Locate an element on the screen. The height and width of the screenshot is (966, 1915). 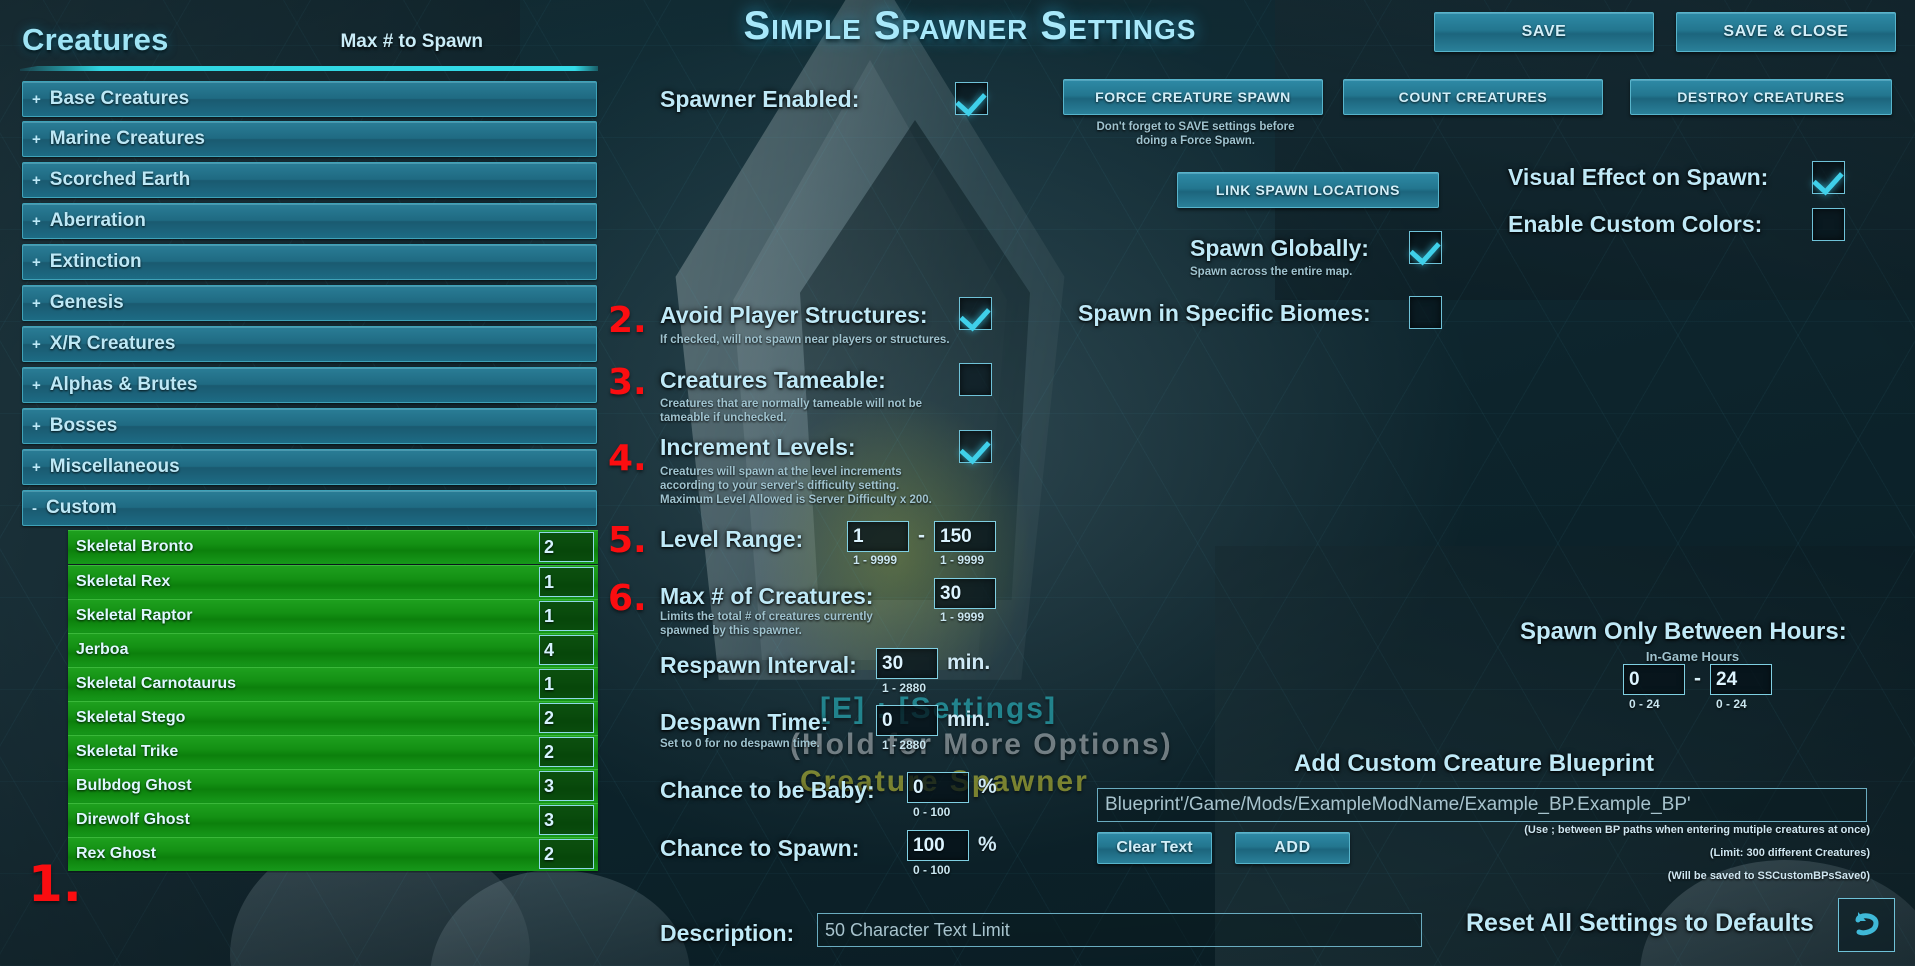
sidebar-category-extinction: + Extinction is located at coordinates (309, 262).